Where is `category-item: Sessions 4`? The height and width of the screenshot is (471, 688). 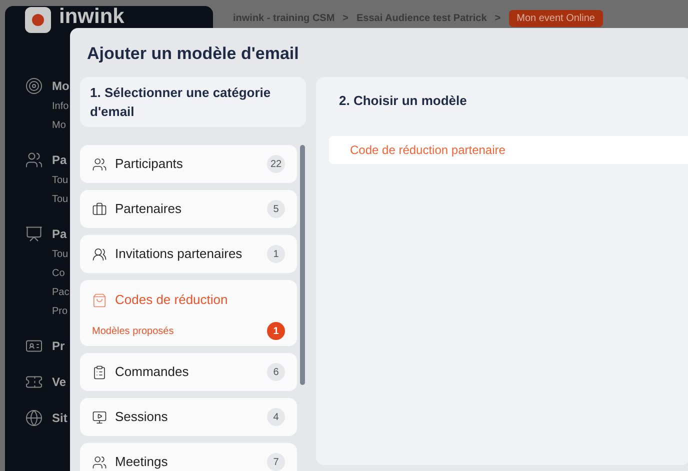 category-item: Sessions 4 is located at coordinates (188, 417).